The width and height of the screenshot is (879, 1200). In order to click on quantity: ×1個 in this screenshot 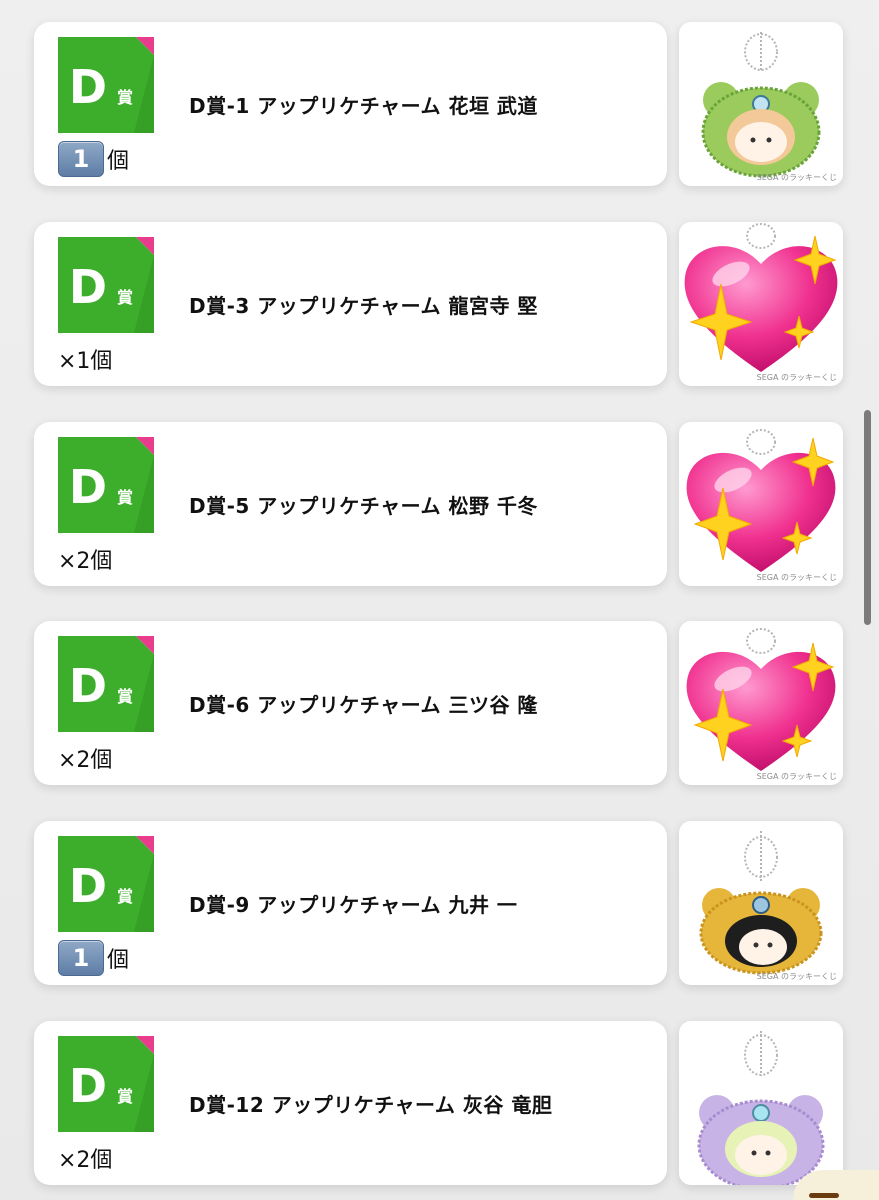, I will do `click(85, 359)`.